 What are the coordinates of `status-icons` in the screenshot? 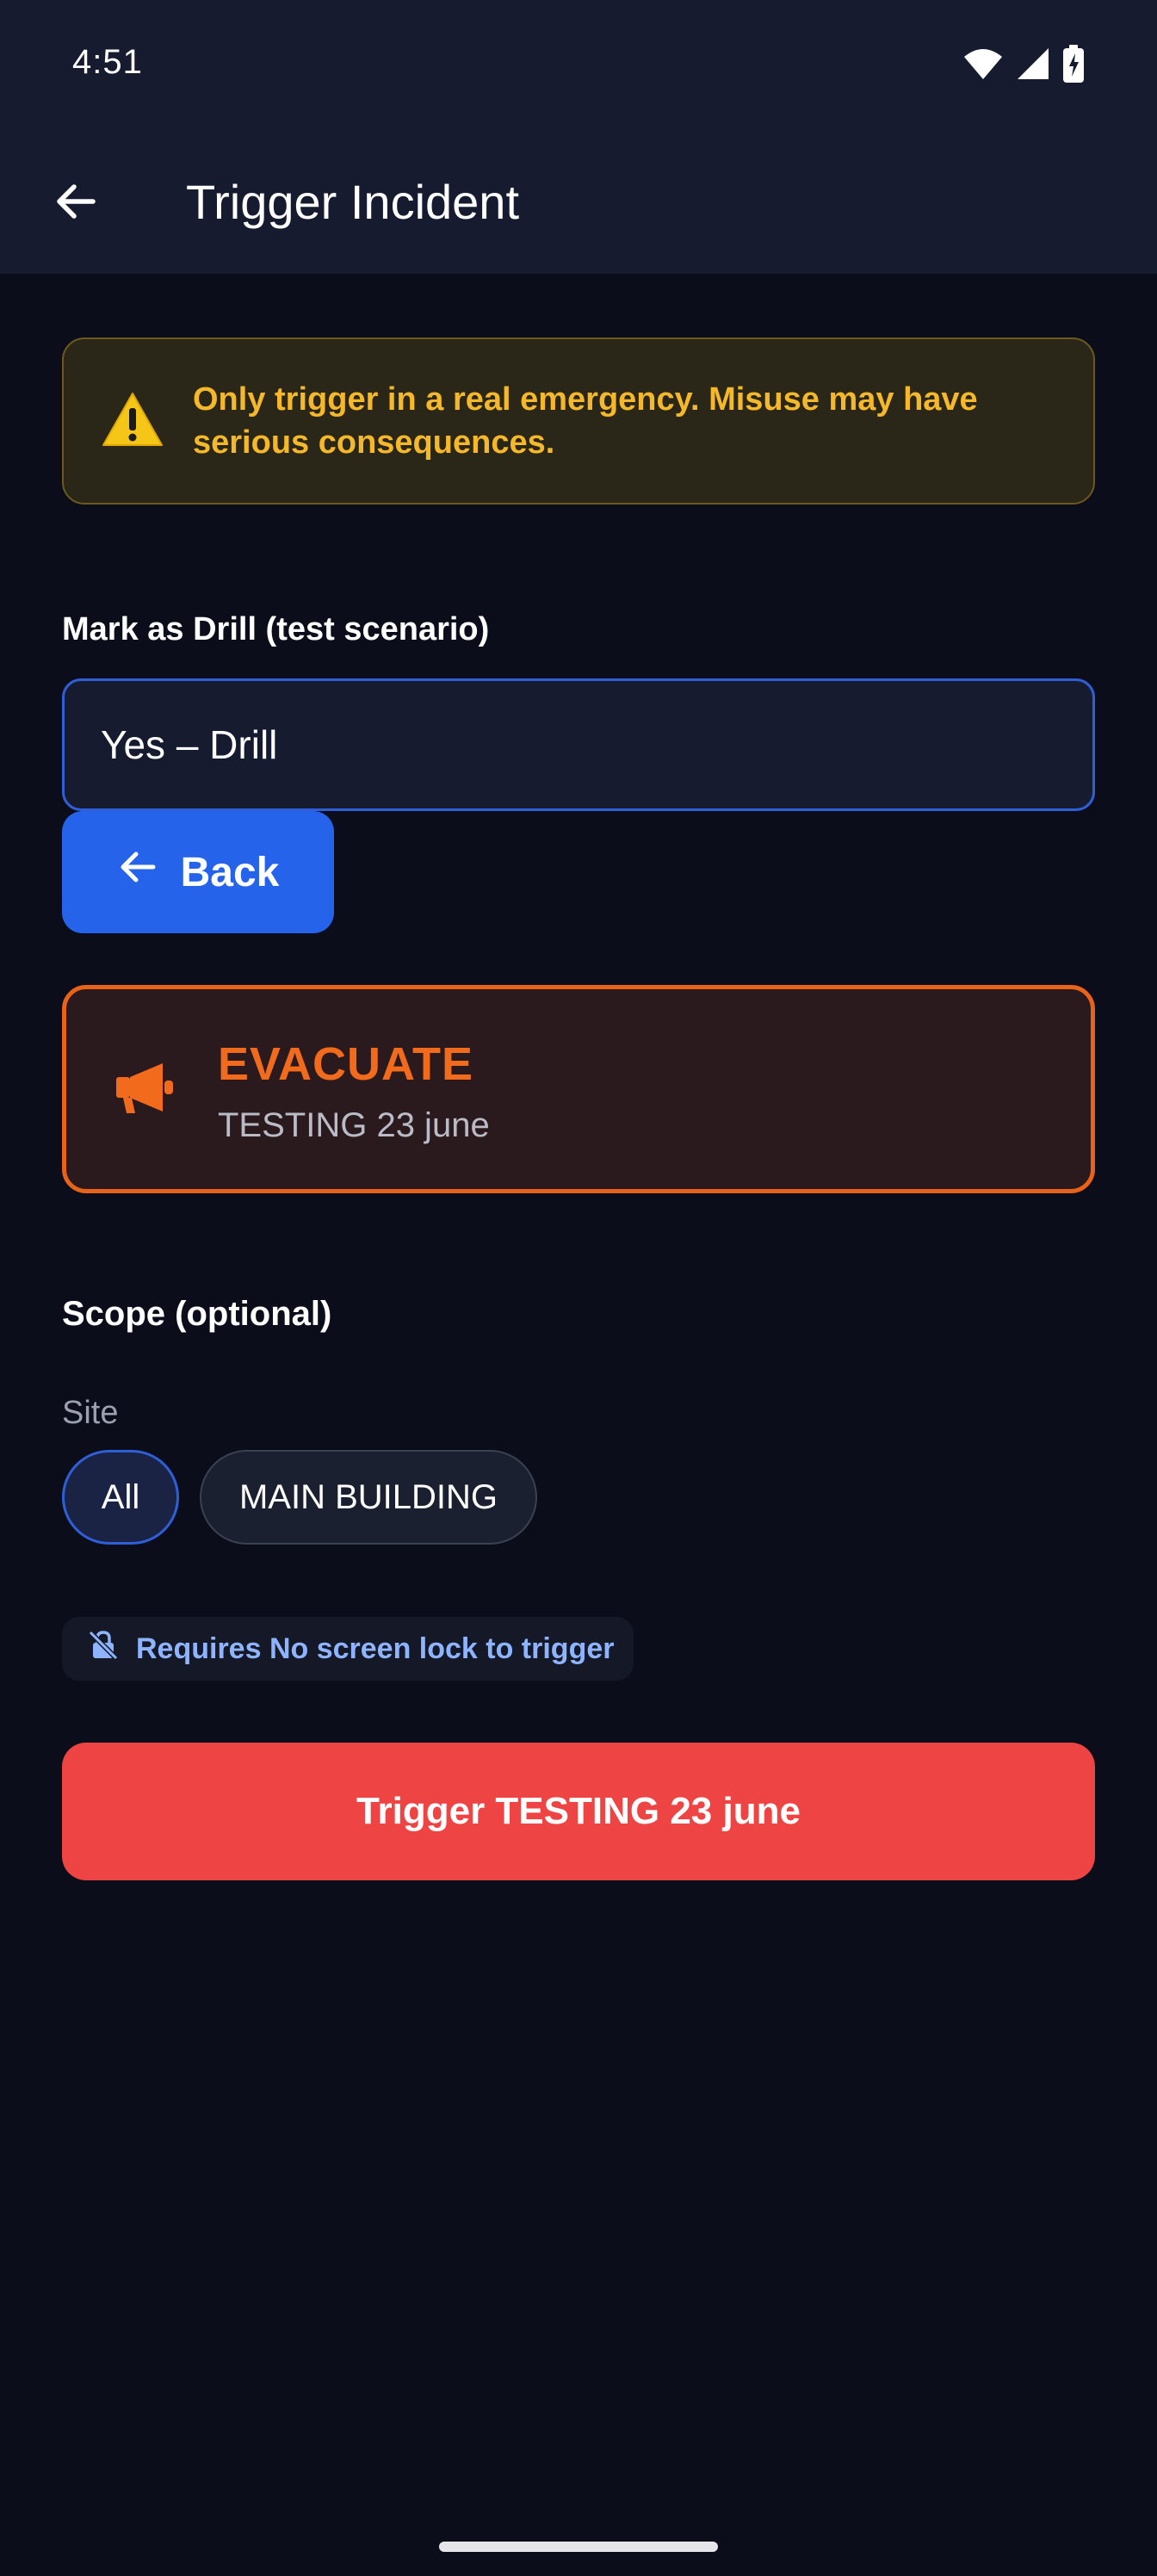 It's located at (1024, 64).